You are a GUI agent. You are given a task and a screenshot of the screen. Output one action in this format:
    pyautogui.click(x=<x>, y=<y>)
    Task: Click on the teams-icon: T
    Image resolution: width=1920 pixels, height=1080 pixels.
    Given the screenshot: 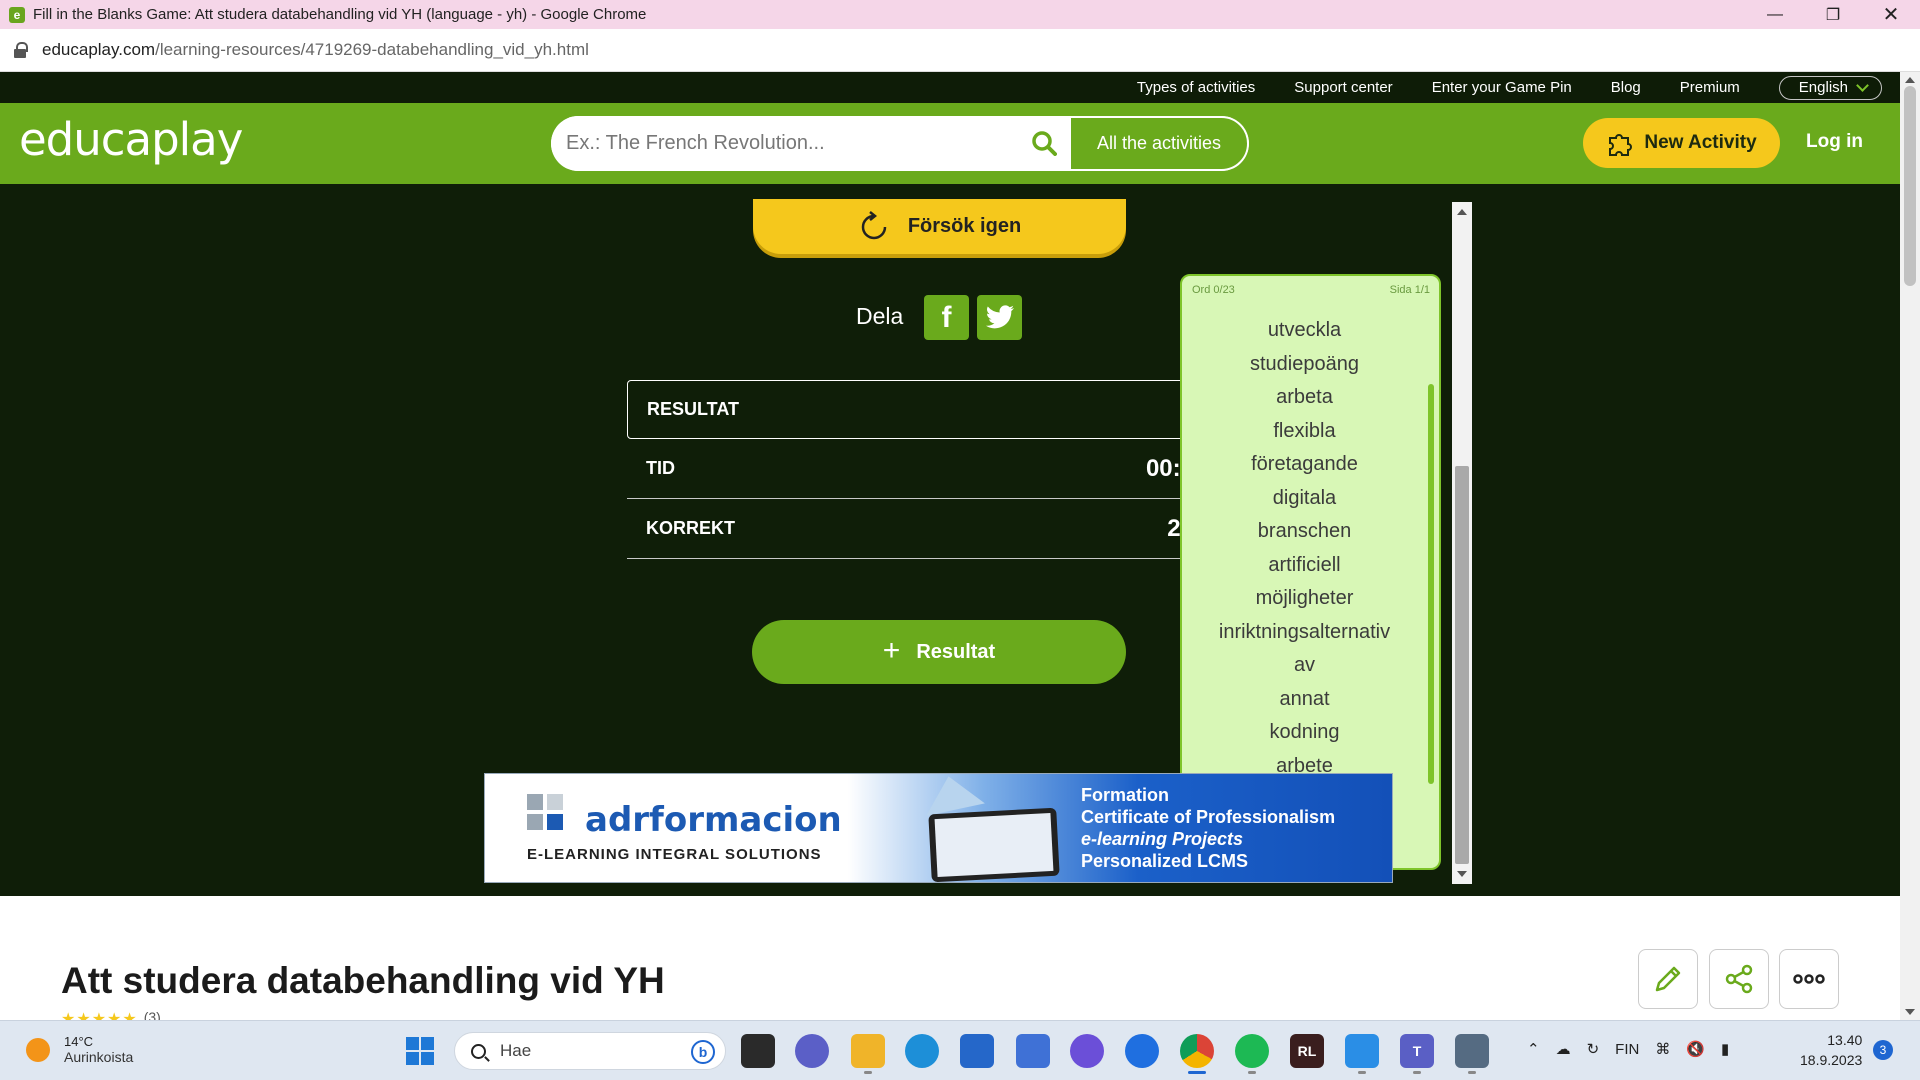 What is the action you would take?
    pyautogui.click(x=1417, y=1054)
    